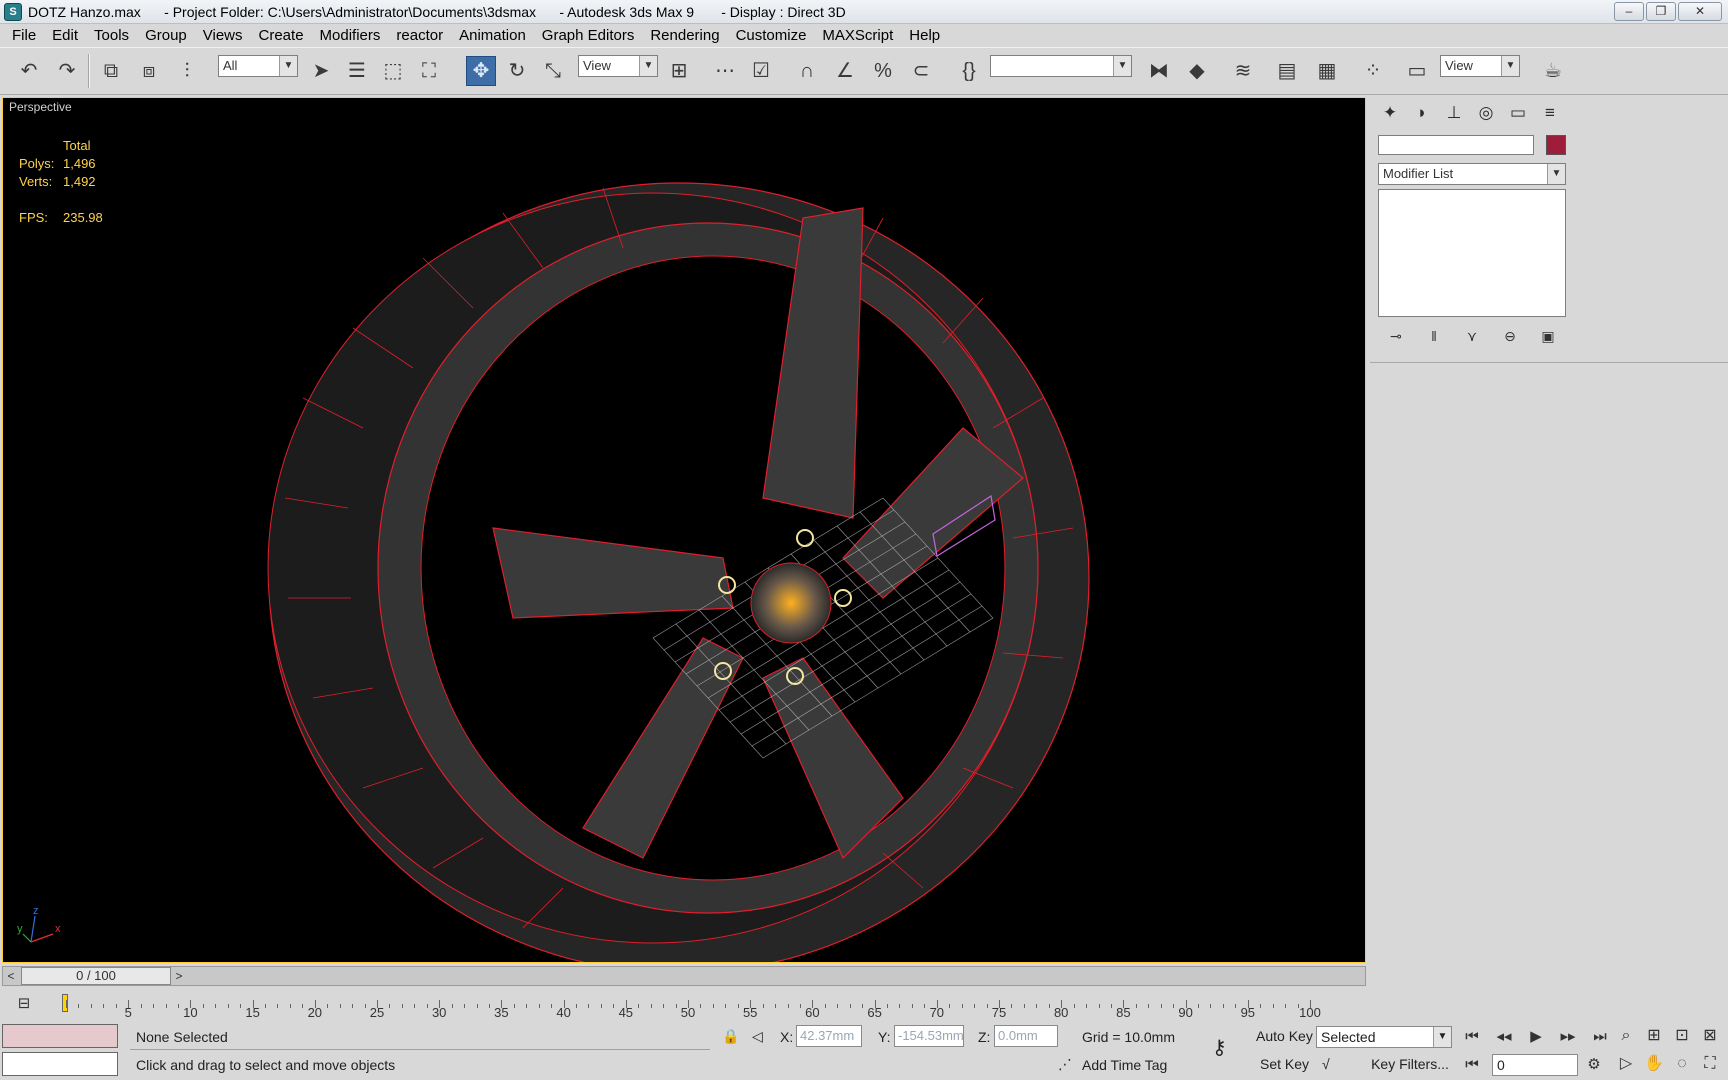 The image size is (1728, 1080). Describe the element at coordinates (258, 66) in the screenshot. I see `selection-filter-dropdown: All ▼` at that location.